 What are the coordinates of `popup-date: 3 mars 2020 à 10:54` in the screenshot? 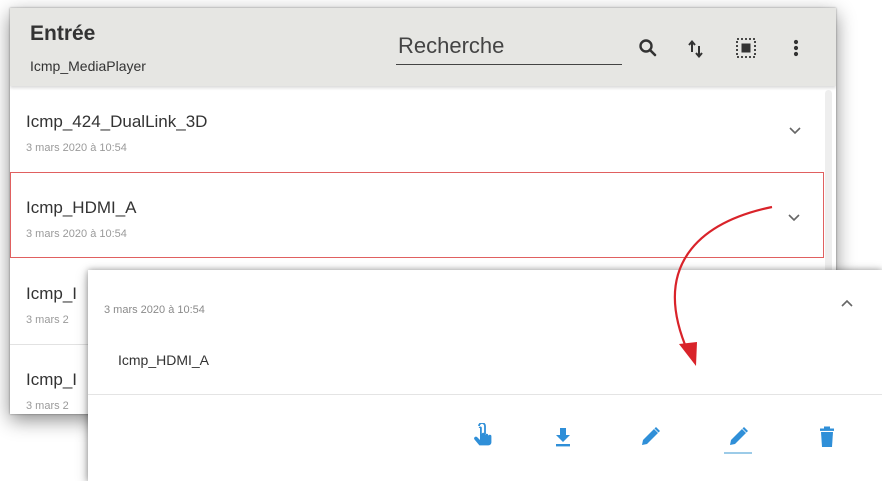 It's located at (154, 310).